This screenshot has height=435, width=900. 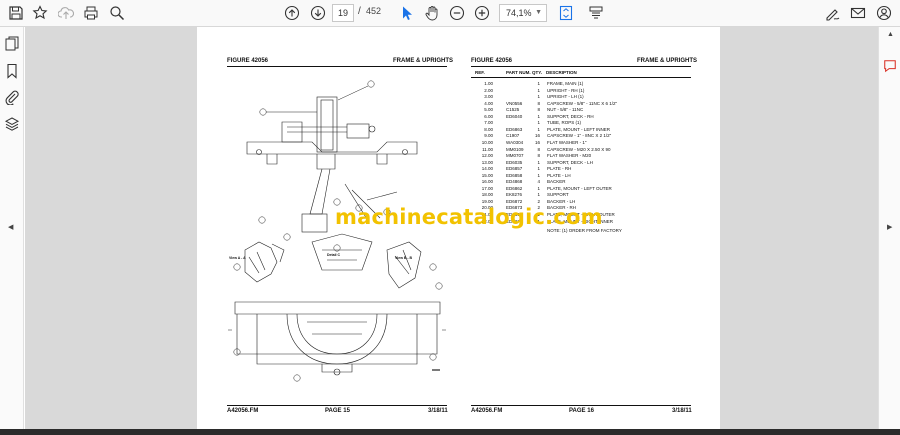 What do you see at coordinates (457, 13) in the screenshot?
I see `zoom-out-icon` at bounding box center [457, 13].